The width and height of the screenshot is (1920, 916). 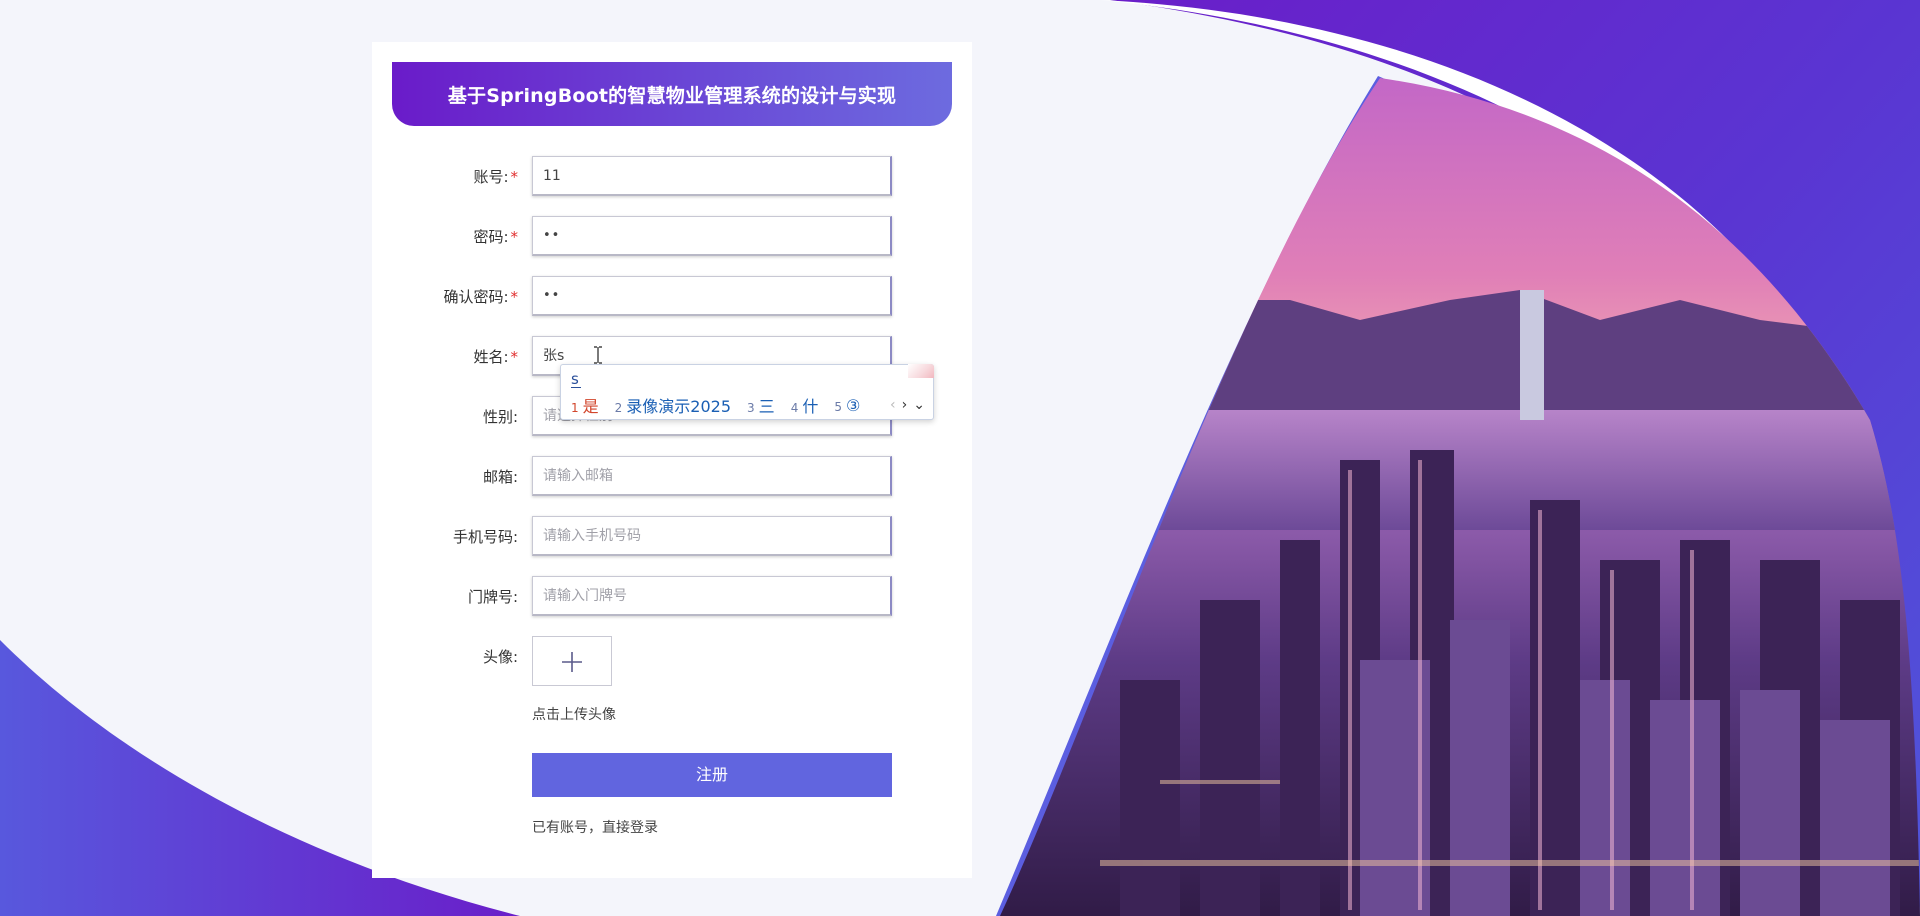 What do you see at coordinates (496, 237) in the screenshot?
I see `password-label: 密码: *` at bounding box center [496, 237].